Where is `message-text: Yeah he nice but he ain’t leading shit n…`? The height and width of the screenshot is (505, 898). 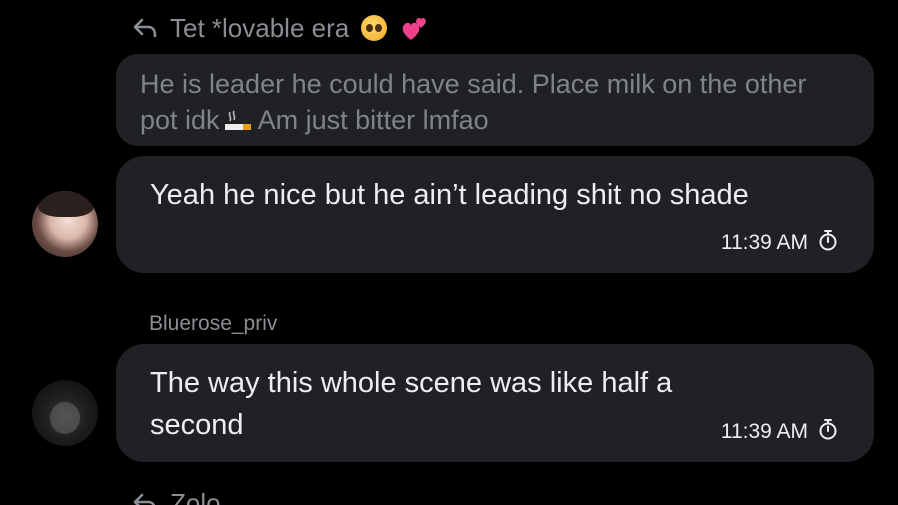
message-text: Yeah he nice but he ain’t leading shit n… is located at coordinates (449, 195).